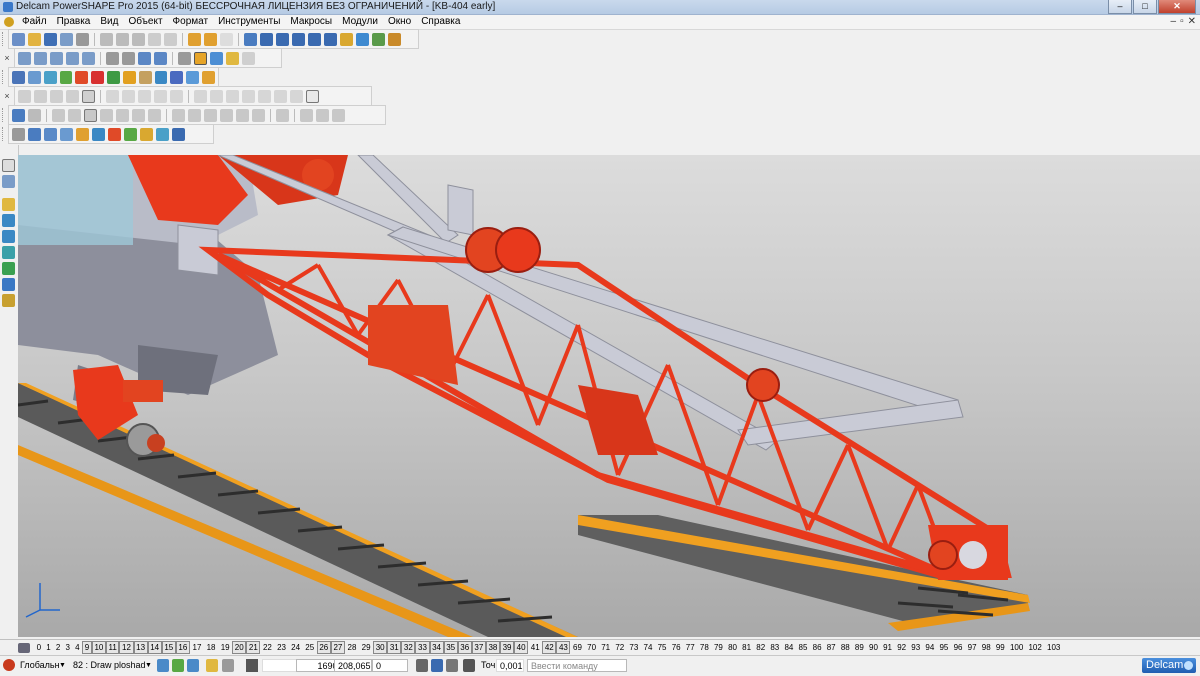 This screenshot has height=676, width=1200. Describe the element at coordinates (563, 647) in the screenshot. I see `layer-button: 43` at that location.